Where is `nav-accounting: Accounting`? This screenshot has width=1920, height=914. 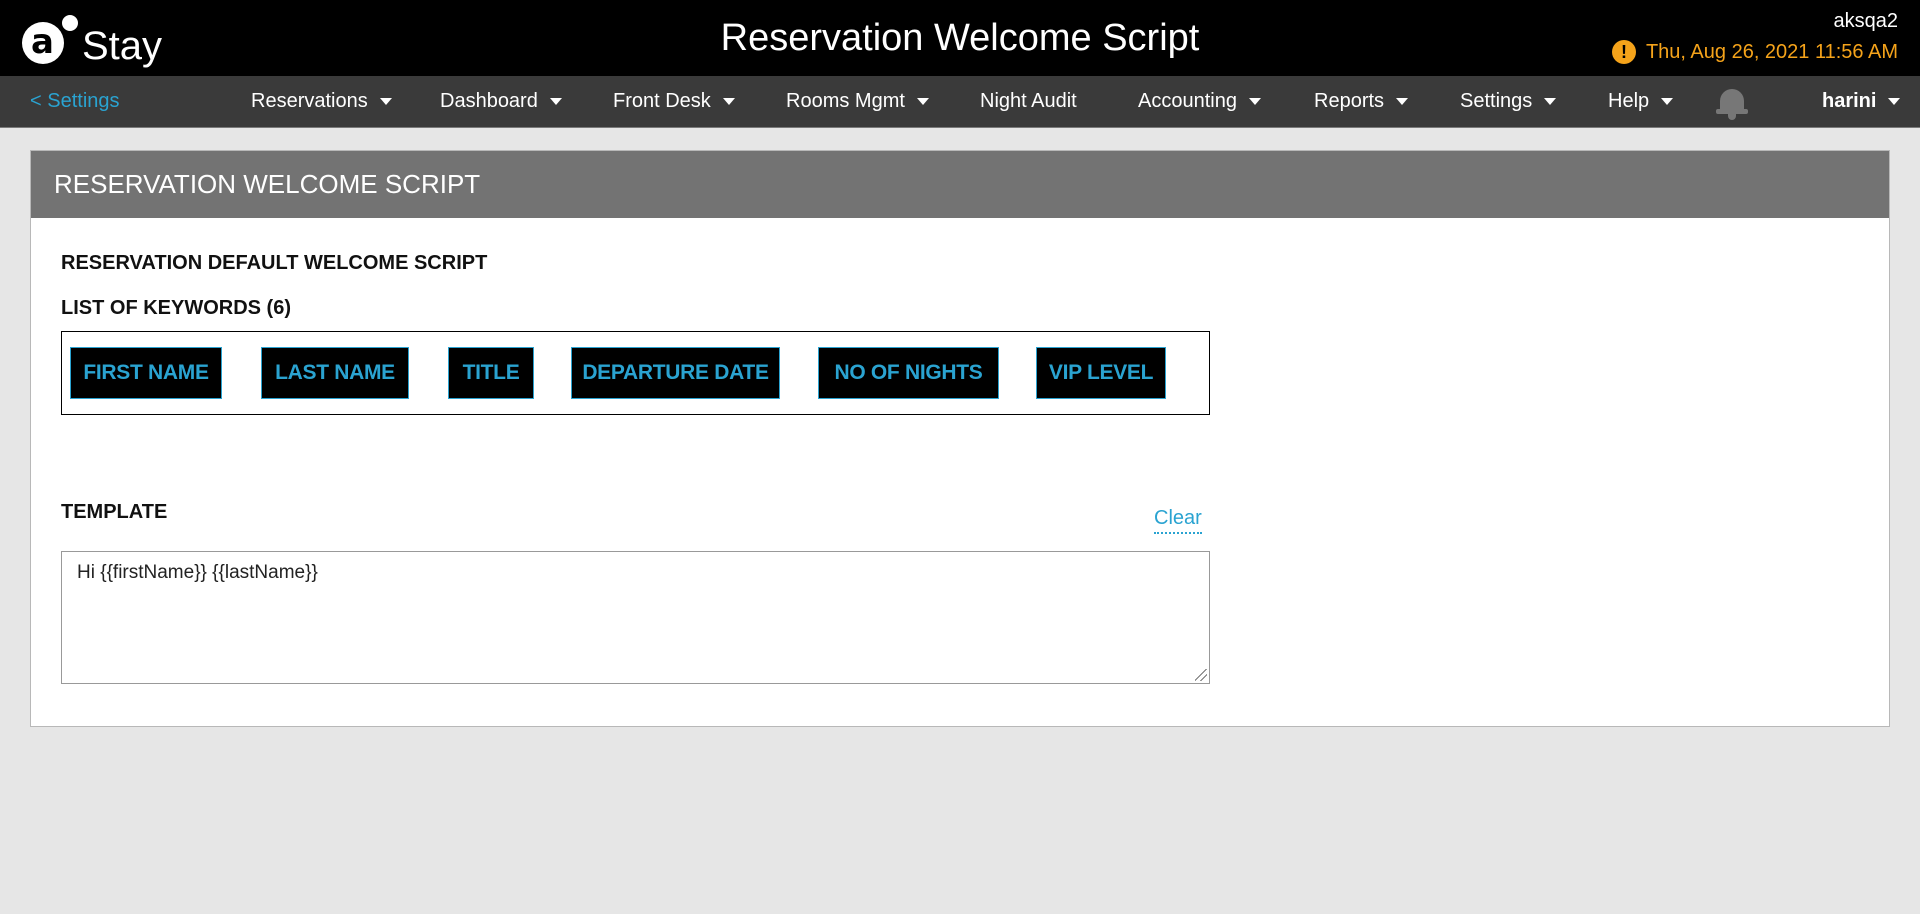 nav-accounting: Accounting is located at coordinates (1199, 101).